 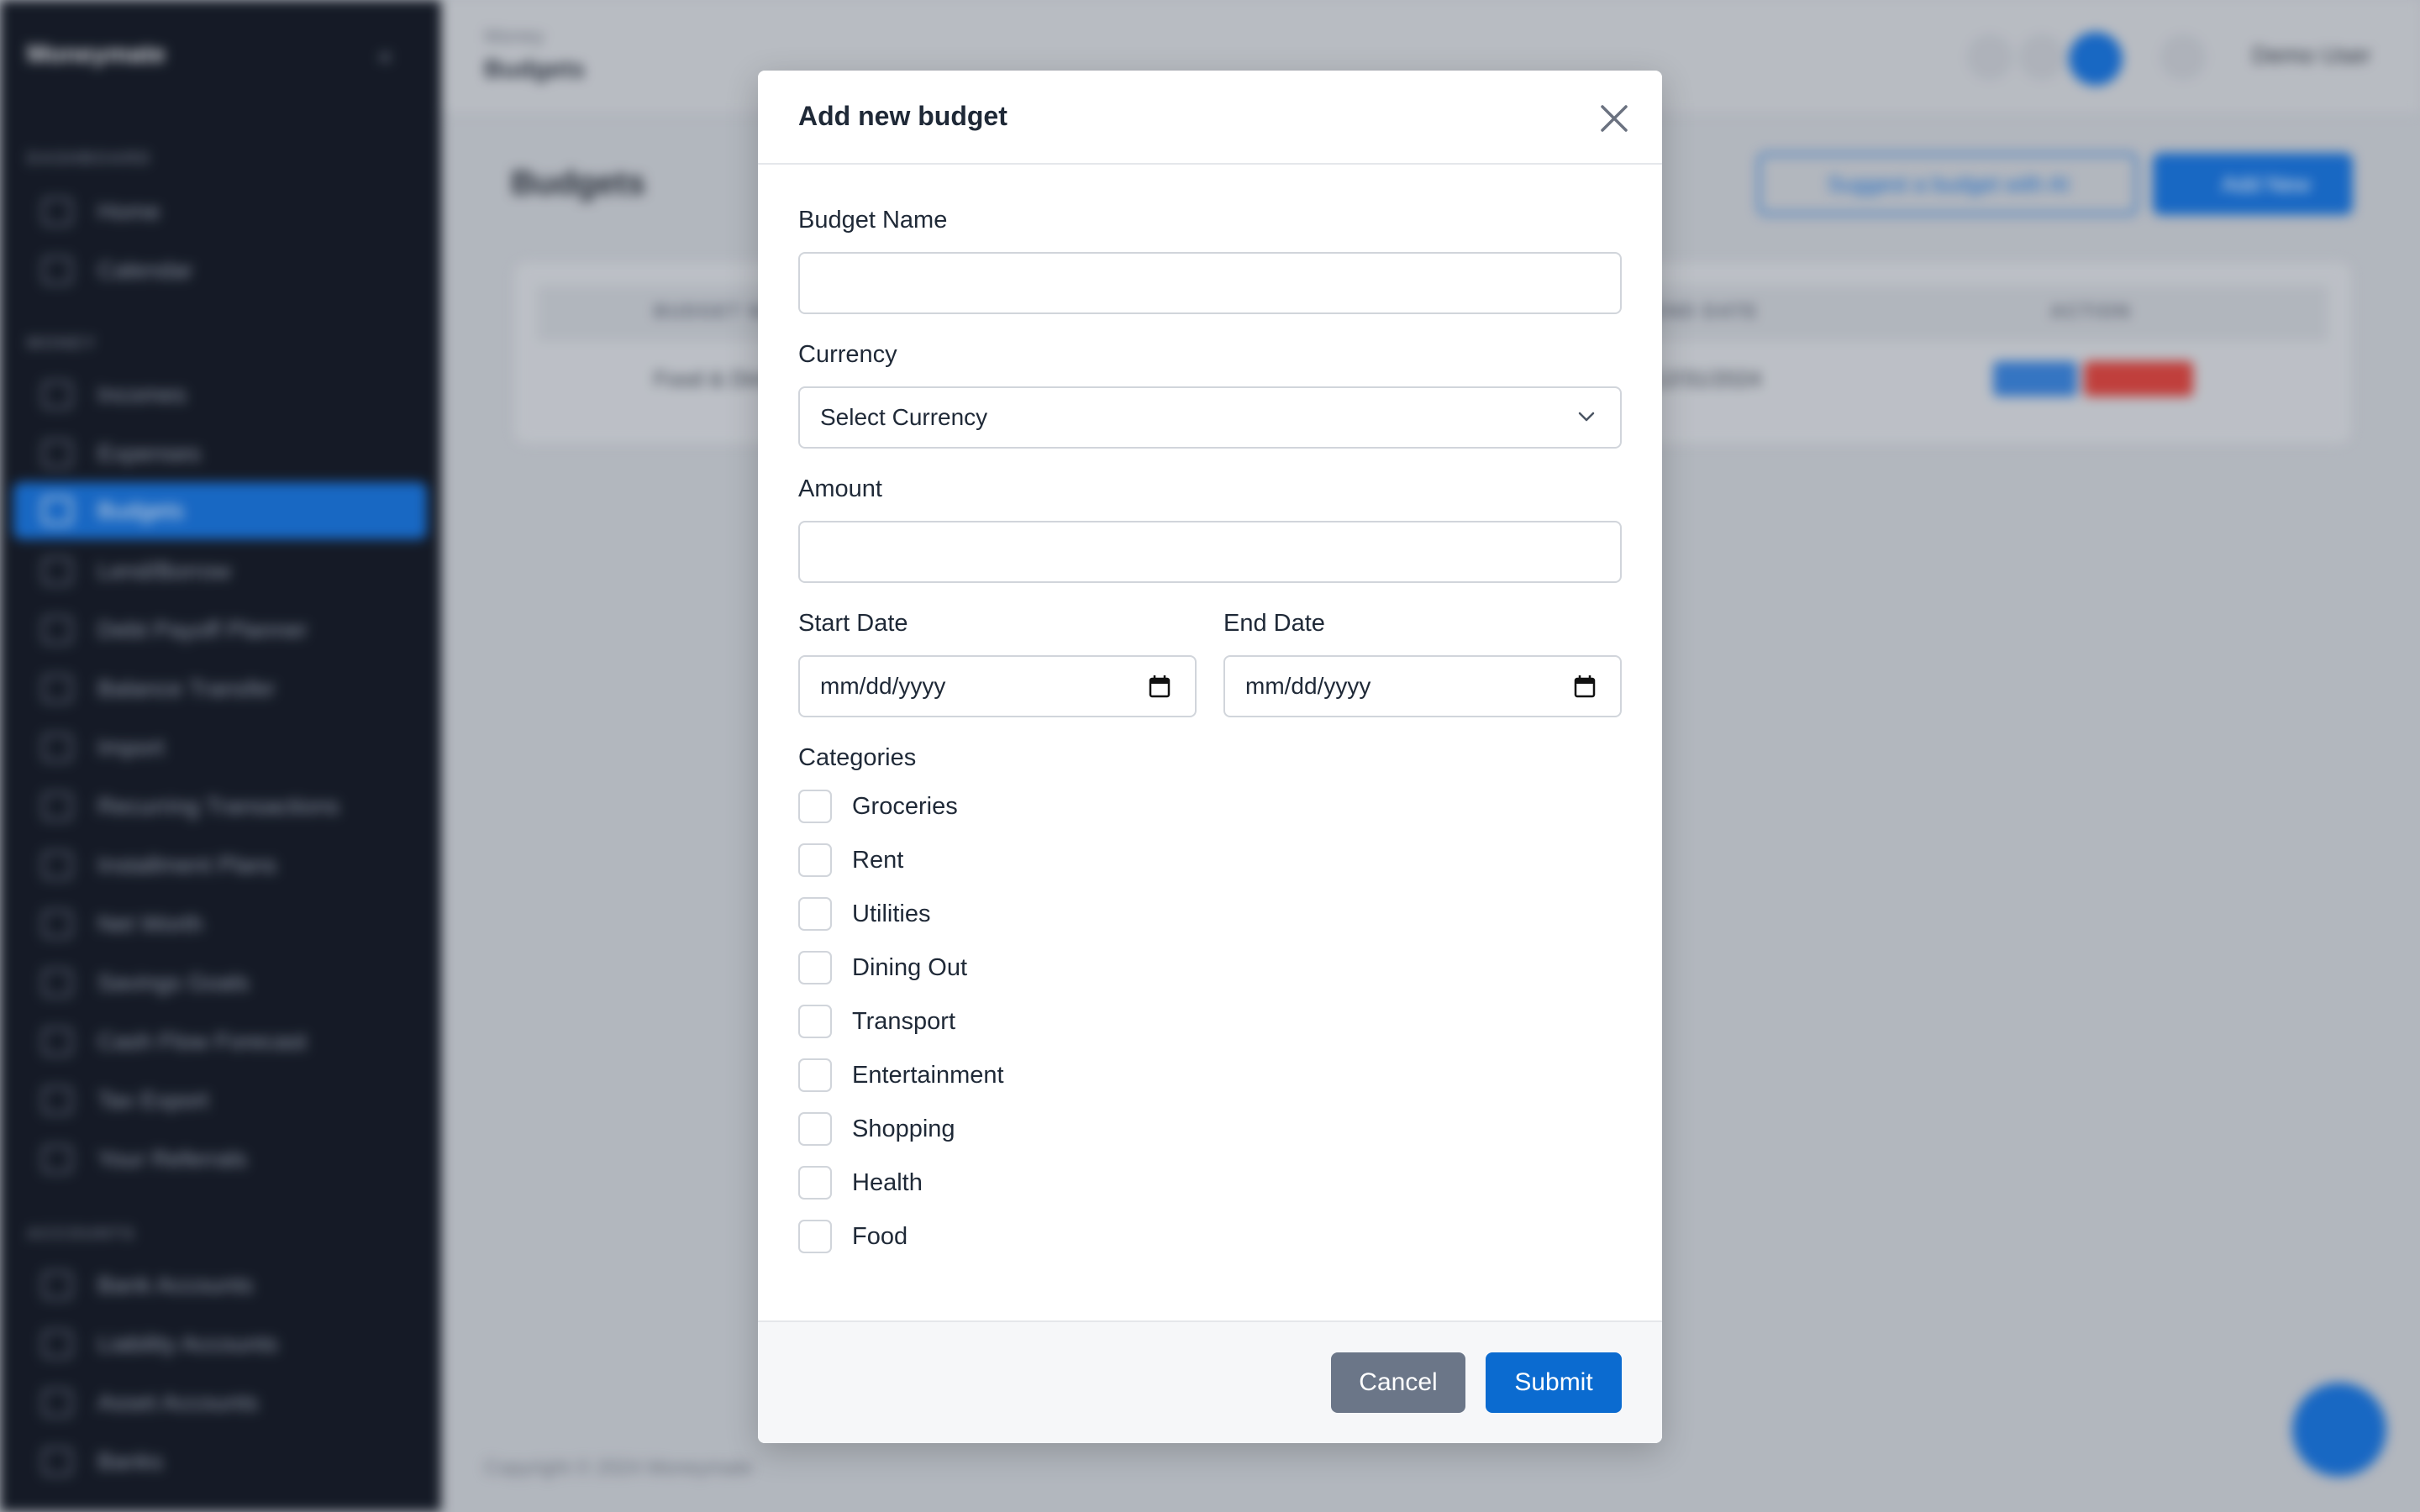 What do you see at coordinates (1615, 118) in the screenshot?
I see `close-icon` at bounding box center [1615, 118].